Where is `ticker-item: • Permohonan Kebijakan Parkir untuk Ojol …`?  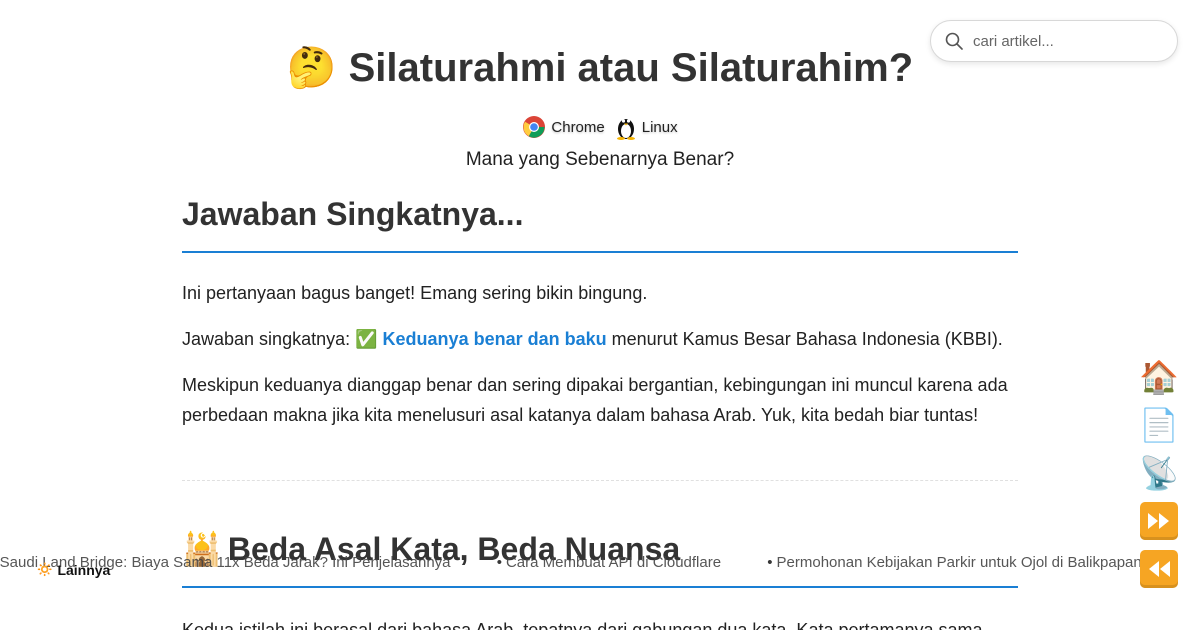
ticker-item: • Permohonan Kebijakan Parkir untuk Ojol … is located at coordinates (954, 562).